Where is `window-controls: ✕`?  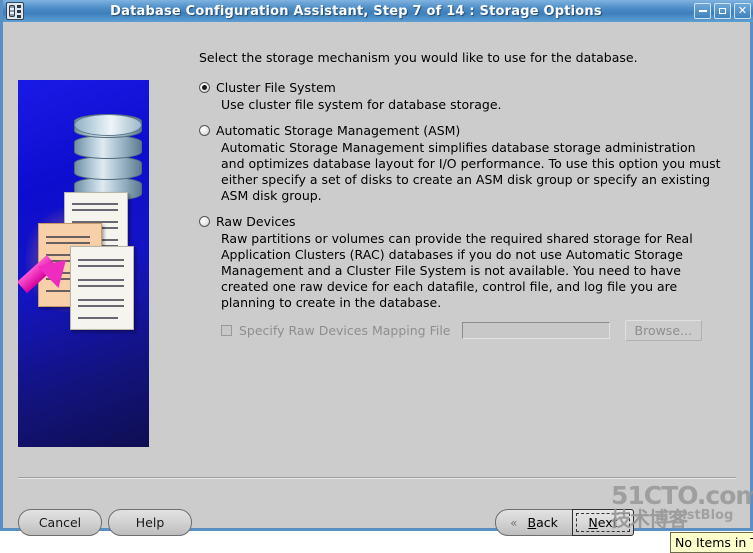 window-controls: ✕ is located at coordinates (722, 11).